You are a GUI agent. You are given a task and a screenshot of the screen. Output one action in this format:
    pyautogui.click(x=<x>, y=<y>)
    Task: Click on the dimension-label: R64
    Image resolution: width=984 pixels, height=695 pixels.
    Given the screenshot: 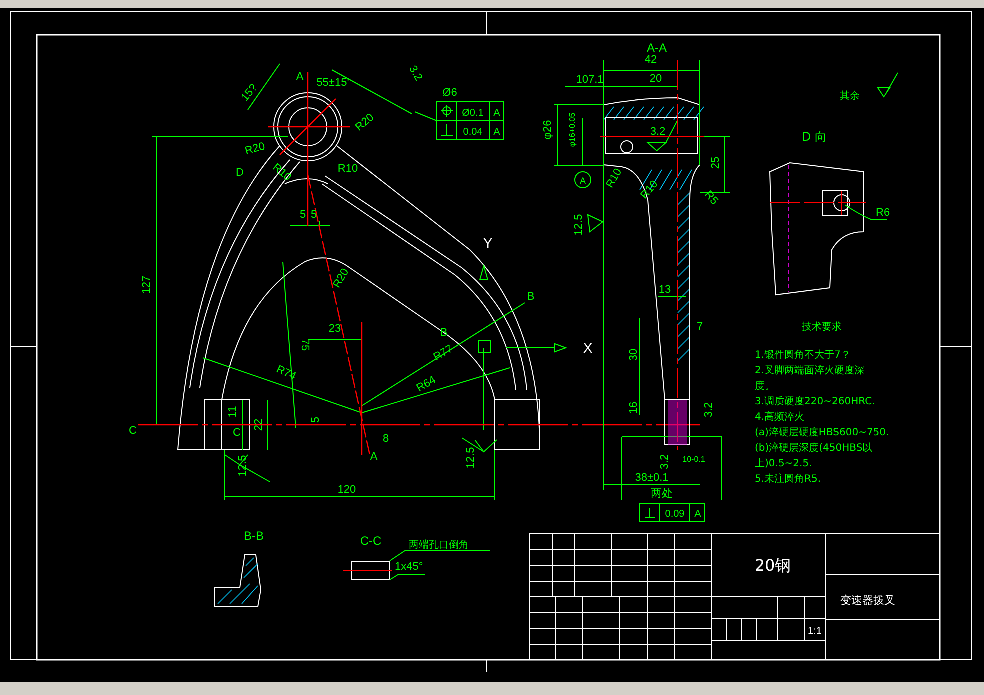 What is the action you would take?
    pyautogui.click(x=426, y=384)
    